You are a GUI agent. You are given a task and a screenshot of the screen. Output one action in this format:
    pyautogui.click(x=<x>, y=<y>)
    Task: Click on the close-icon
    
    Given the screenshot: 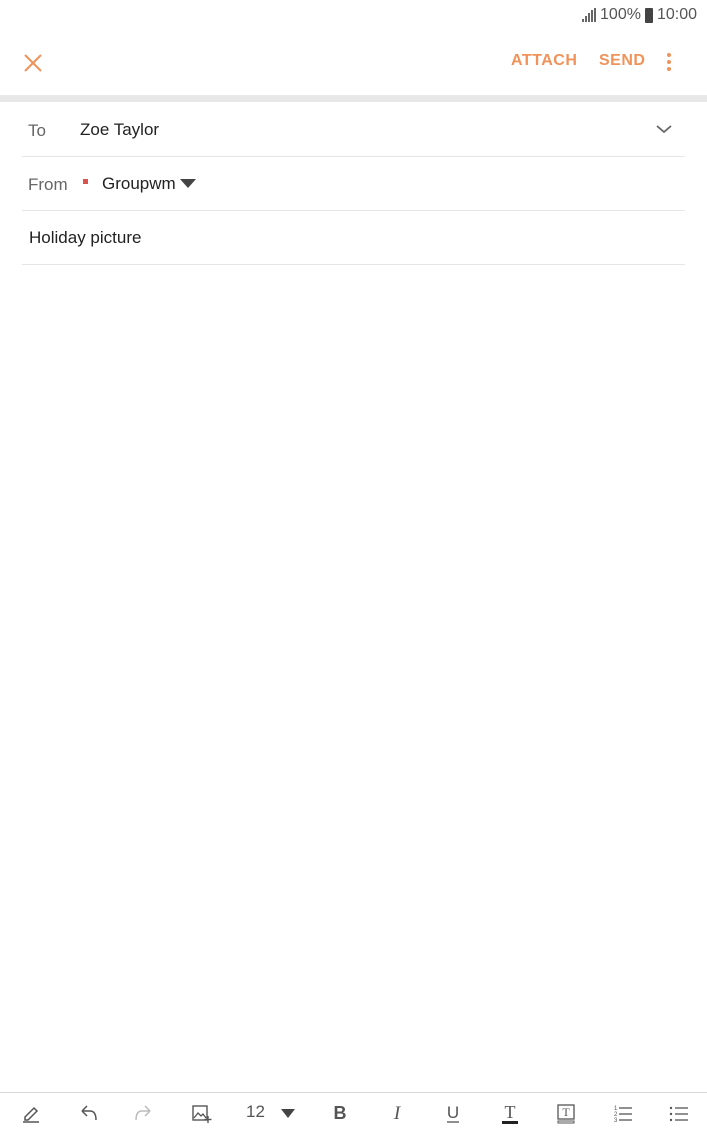 What is the action you would take?
    pyautogui.click(x=33, y=63)
    